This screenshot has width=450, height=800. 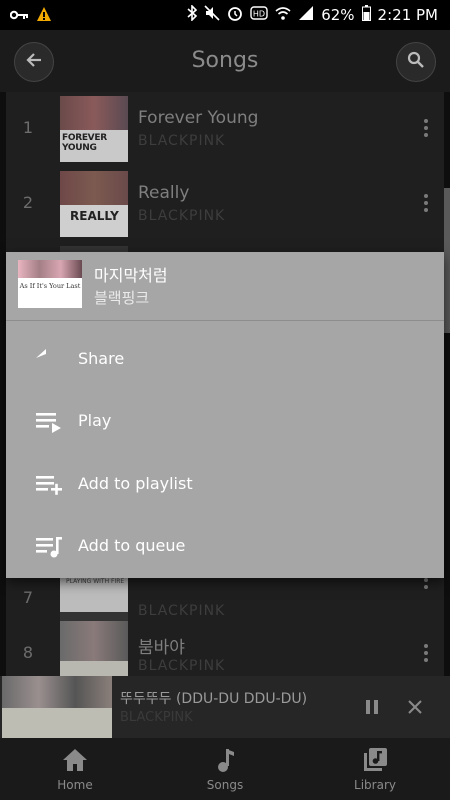 I want to click on warning-icon, so click(x=44, y=16).